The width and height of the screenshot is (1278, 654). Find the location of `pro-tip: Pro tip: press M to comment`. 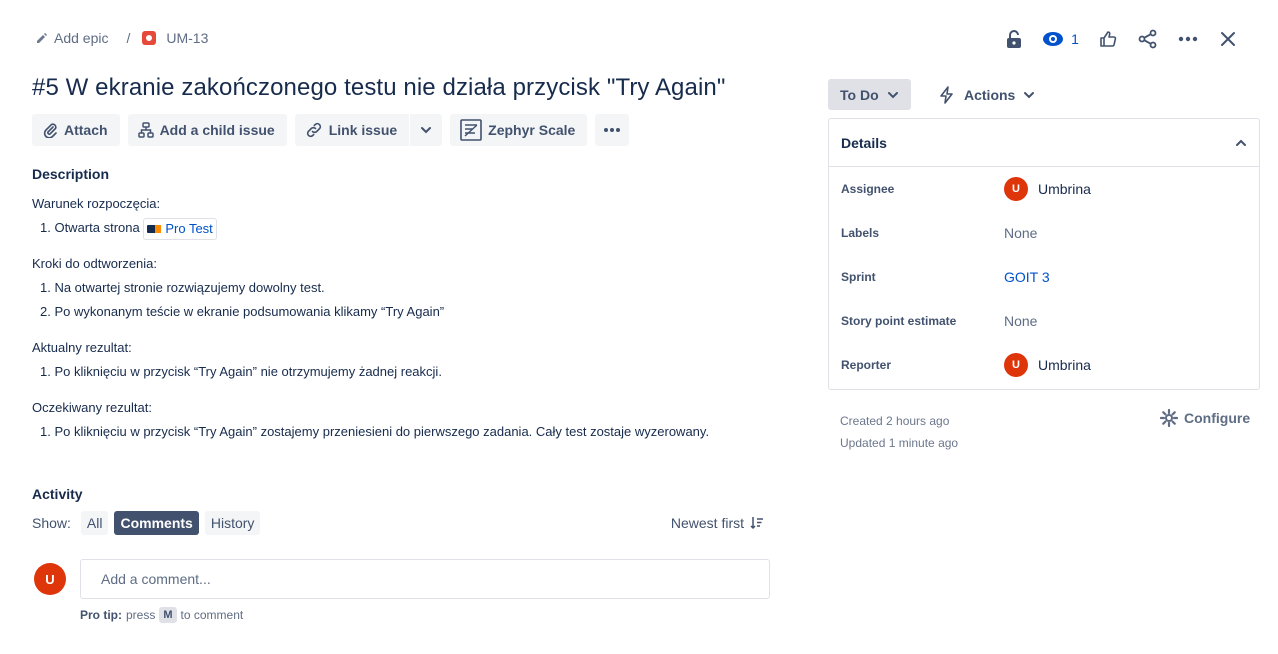

pro-tip: Pro tip: press M to comment is located at coordinates (161, 615).